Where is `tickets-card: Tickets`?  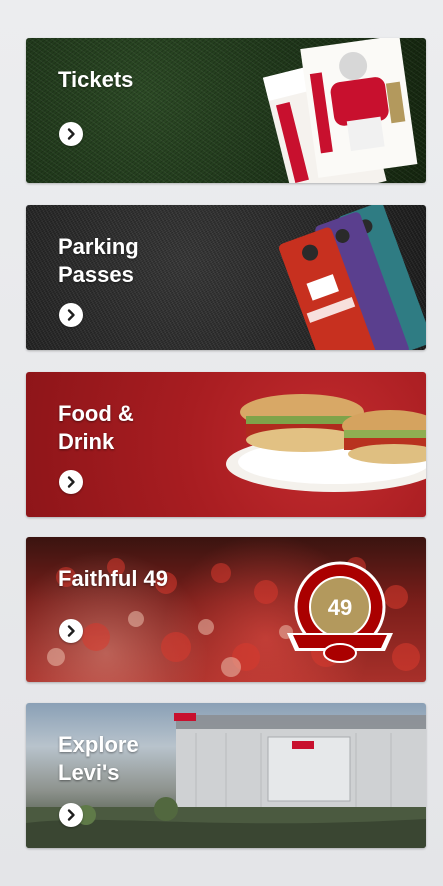 tickets-card: Tickets is located at coordinates (226, 110).